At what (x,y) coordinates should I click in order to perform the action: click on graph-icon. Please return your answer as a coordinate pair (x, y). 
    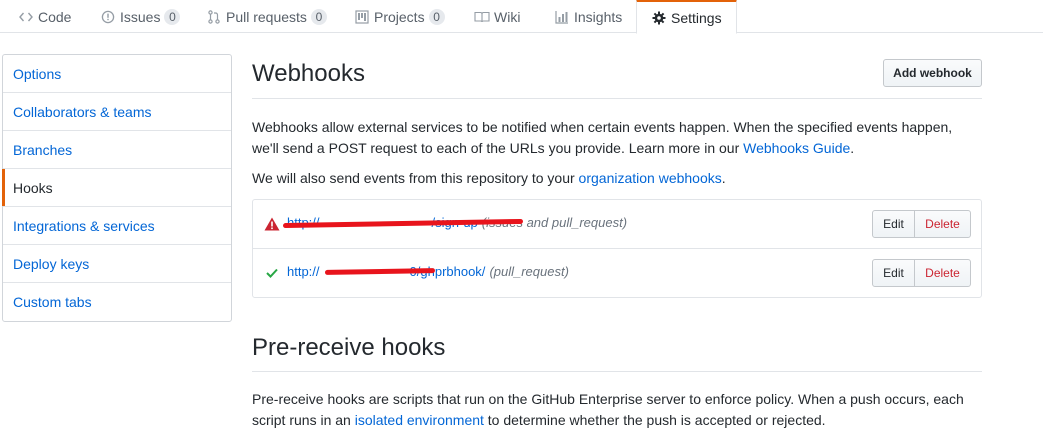
    Looking at the image, I should click on (562, 17).